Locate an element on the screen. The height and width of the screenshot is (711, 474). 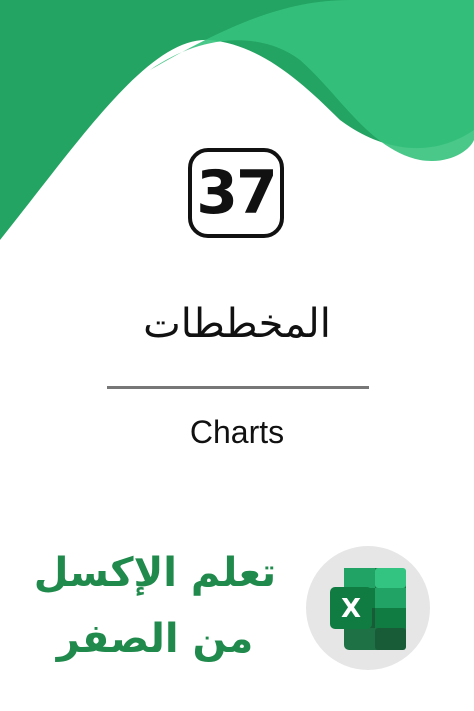
tagline-line-2: من الصفر is located at coordinates (155, 639).